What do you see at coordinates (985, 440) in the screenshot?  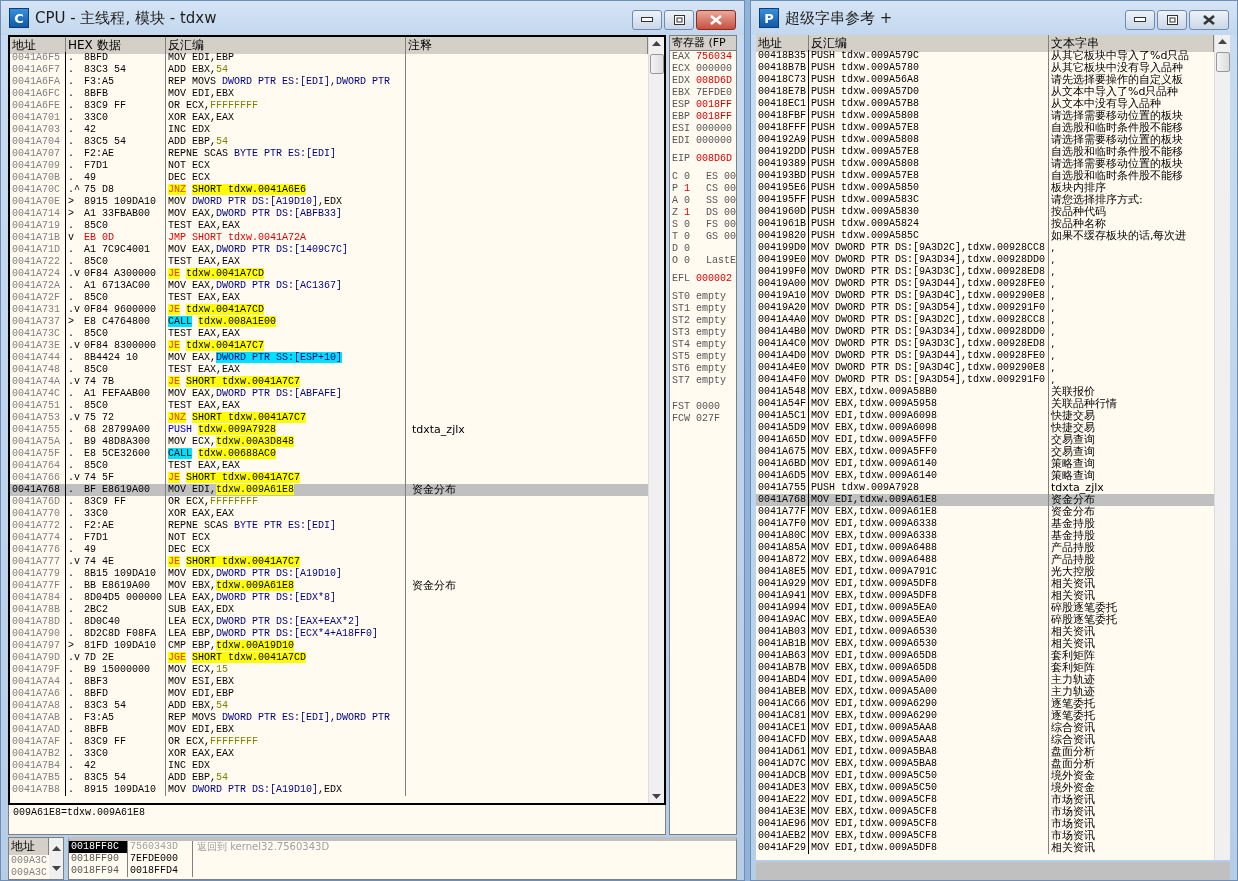 I see `string-row: 0041A65D MOV EDI,tdxw.009A5FF0 交易查询` at bounding box center [985, 440].